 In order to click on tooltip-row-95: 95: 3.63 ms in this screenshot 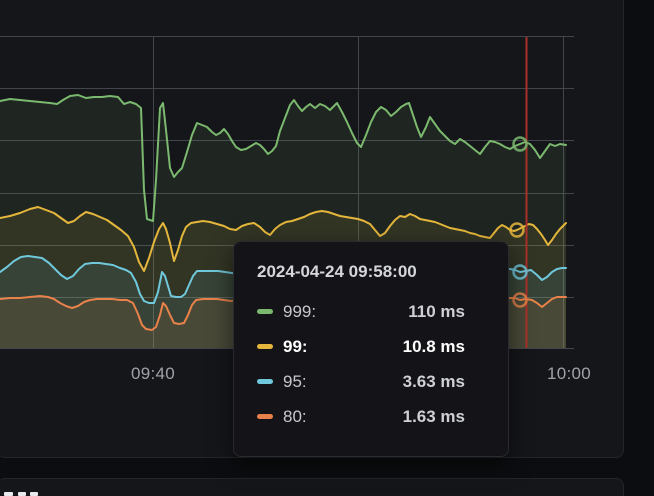, I will do `click(371, 381)`.